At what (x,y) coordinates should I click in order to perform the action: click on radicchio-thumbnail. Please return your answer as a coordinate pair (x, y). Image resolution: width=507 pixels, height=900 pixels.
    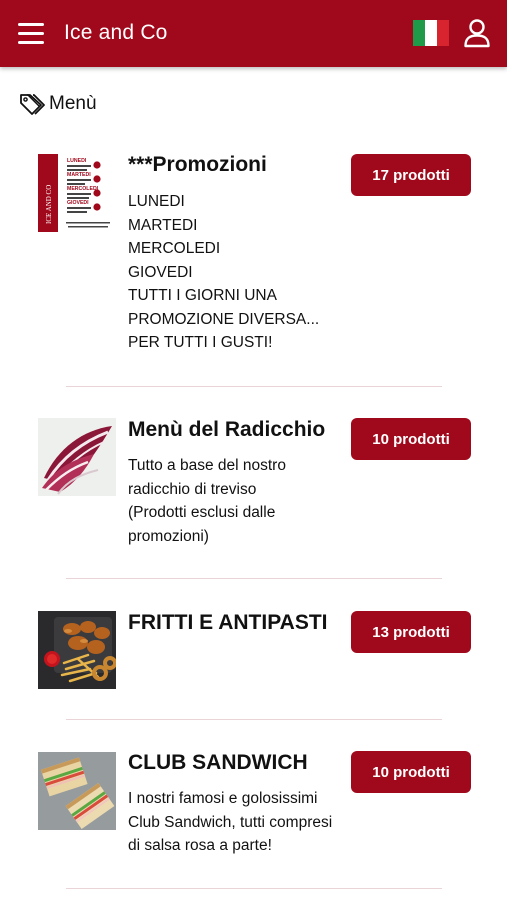
    Looking at the image, I should click on (77, 457).